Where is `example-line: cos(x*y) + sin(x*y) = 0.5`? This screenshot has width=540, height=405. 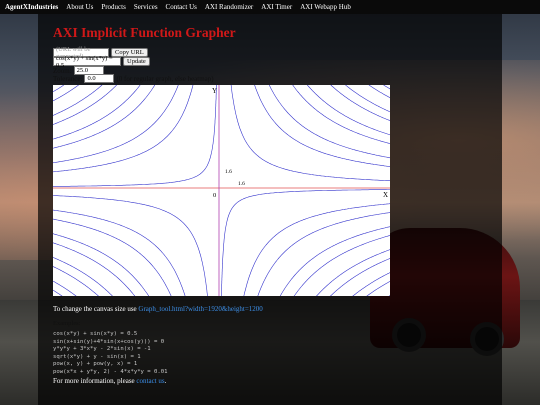 example-line: cos(x*y) + sin(x*y) = 0.5 is located at coordinates (95, 334).